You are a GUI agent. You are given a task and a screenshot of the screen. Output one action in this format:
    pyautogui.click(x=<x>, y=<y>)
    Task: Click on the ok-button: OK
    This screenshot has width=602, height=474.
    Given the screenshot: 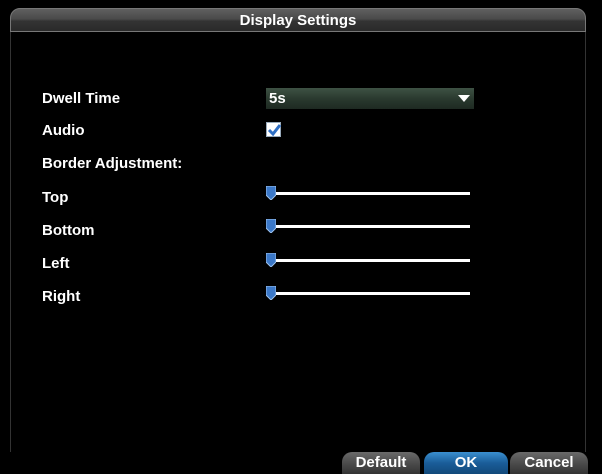 What is the action you would take?
    pyautogui.click(x=466, y=463)
    